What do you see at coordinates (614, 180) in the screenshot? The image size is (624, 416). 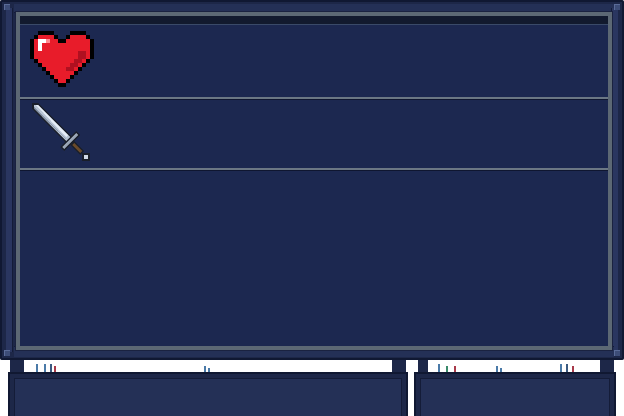 I see `frame-right-rail` at bounding box center [614, 180].